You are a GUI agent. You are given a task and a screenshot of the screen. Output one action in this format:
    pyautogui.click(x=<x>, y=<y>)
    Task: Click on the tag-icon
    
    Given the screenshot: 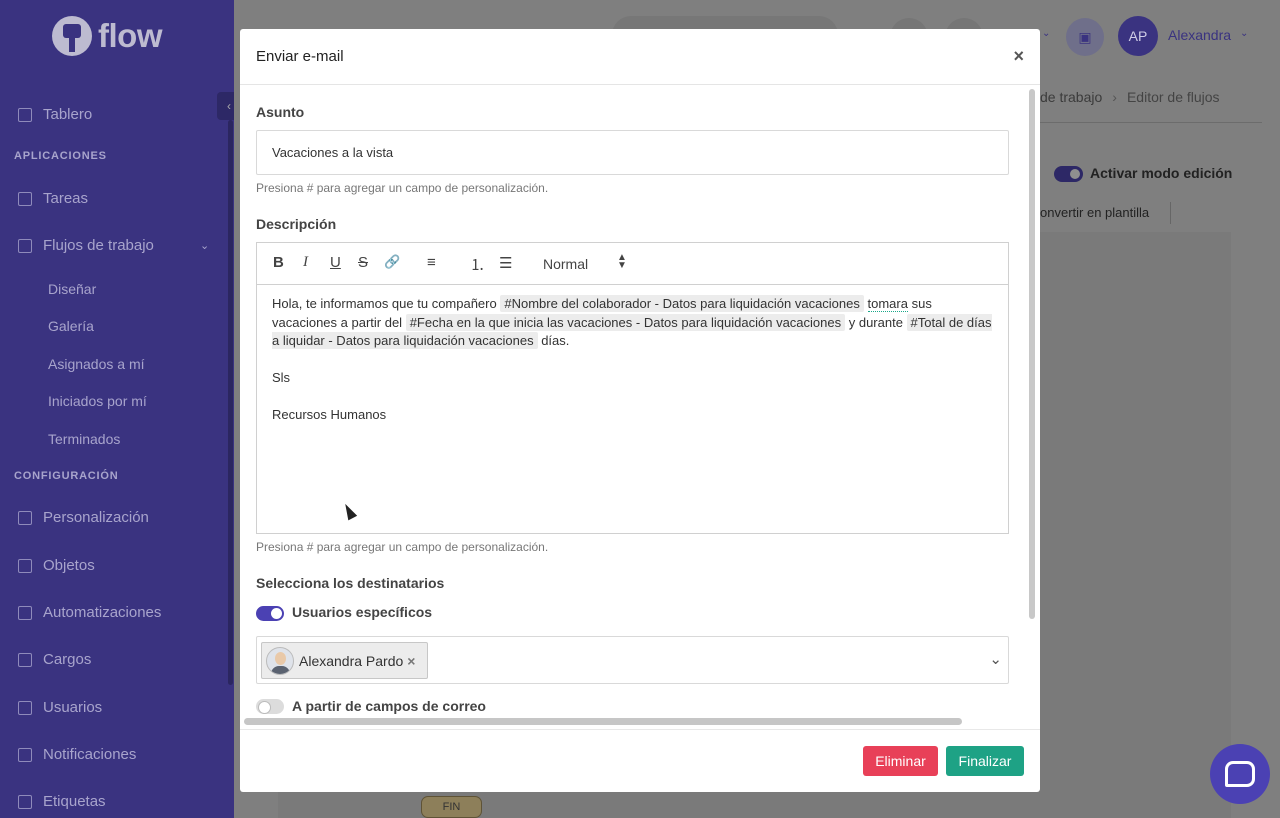 What is the action you would take?
    pyautogui.click(x=25, y=517)
    